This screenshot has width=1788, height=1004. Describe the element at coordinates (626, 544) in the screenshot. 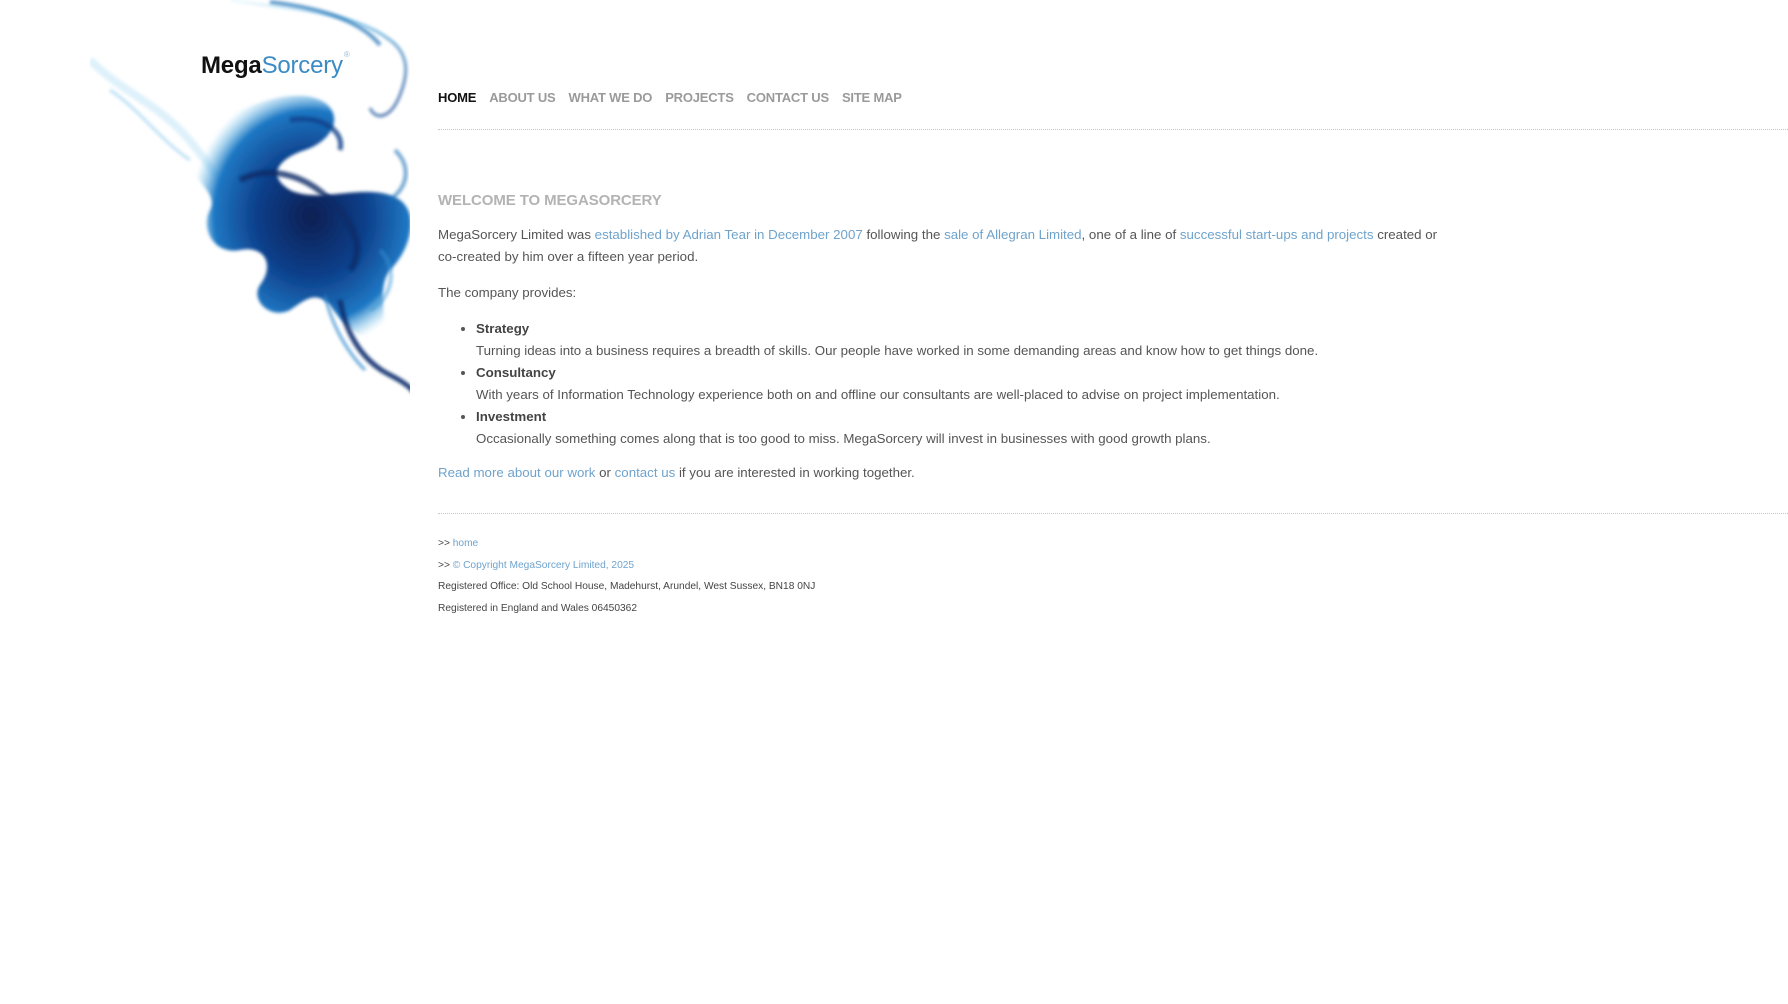

I see `footer-home-row: >> home` at that location.